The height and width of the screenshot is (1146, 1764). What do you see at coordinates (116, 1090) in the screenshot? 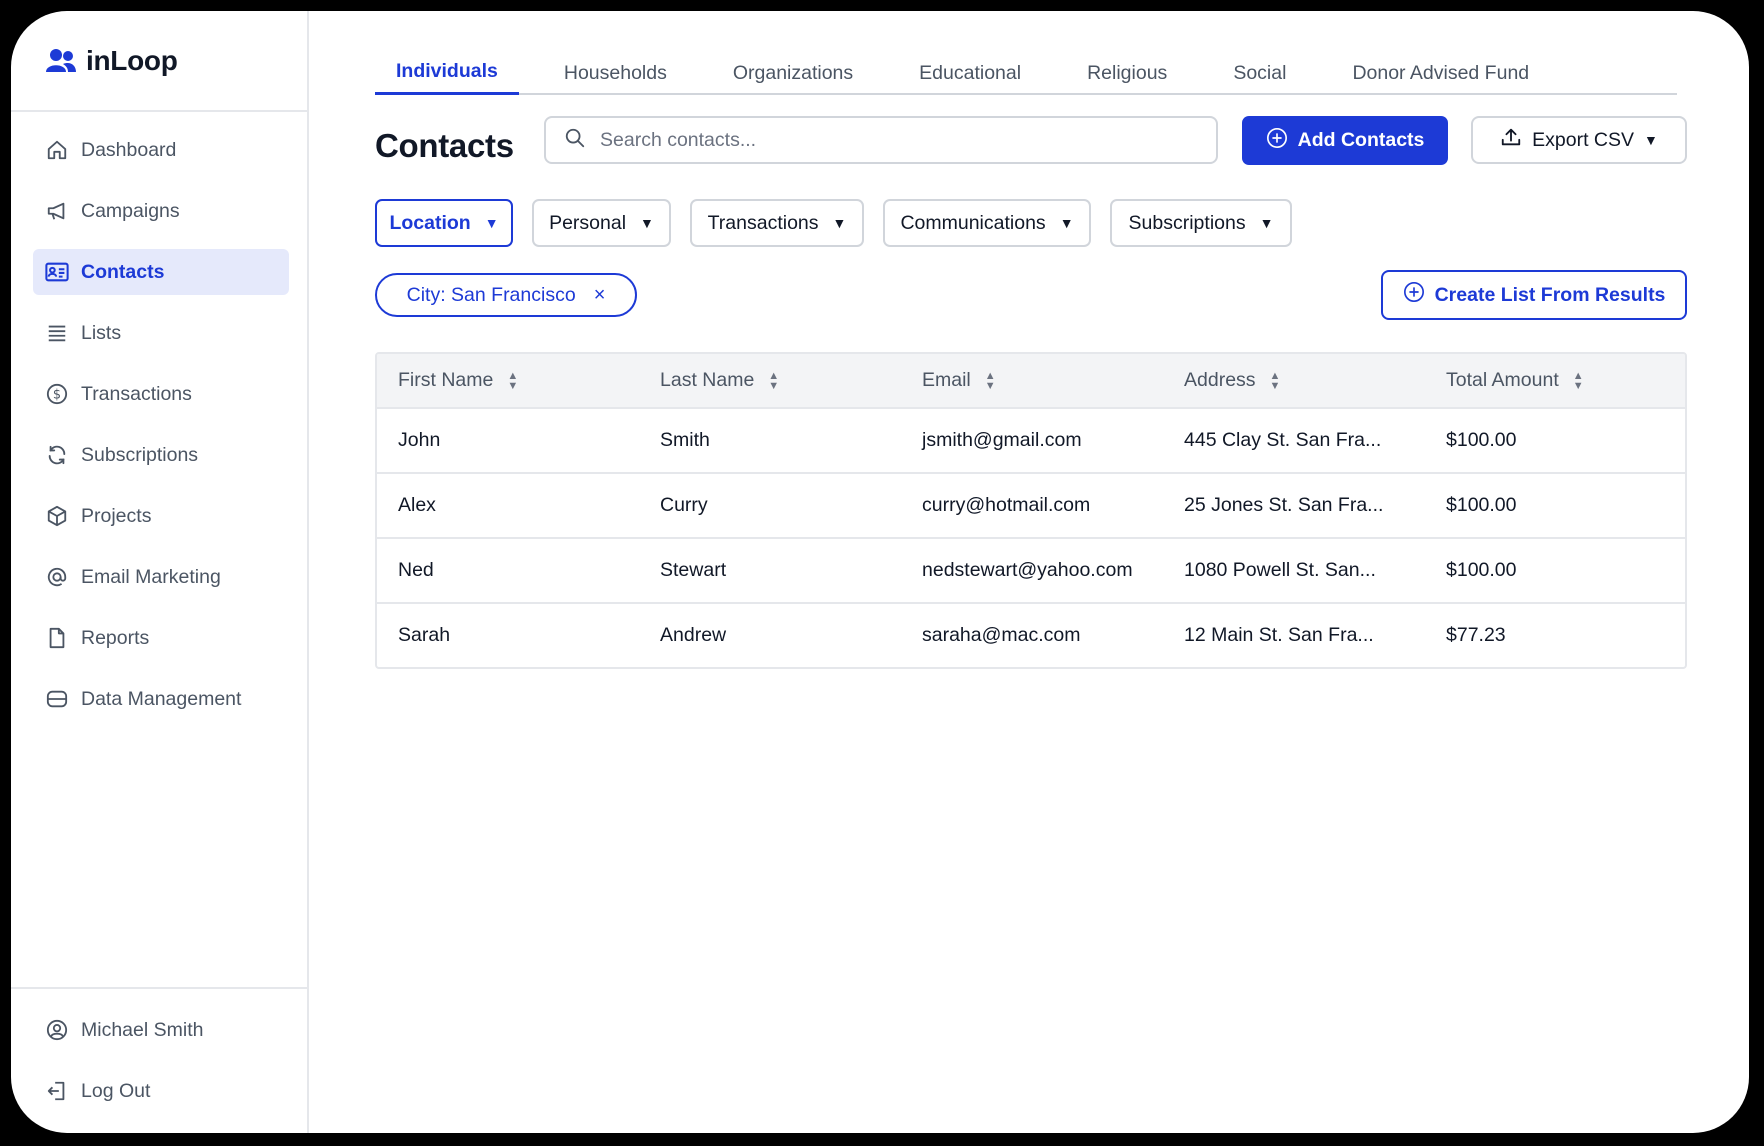
I see `sidebar-item-label: Log Out` at bounding box center [116, 1090].